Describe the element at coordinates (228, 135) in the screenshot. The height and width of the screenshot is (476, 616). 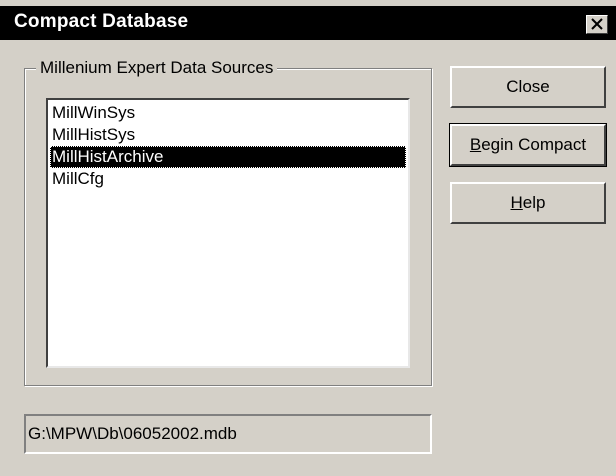
I see `list-item: MillHistSys` at that location.